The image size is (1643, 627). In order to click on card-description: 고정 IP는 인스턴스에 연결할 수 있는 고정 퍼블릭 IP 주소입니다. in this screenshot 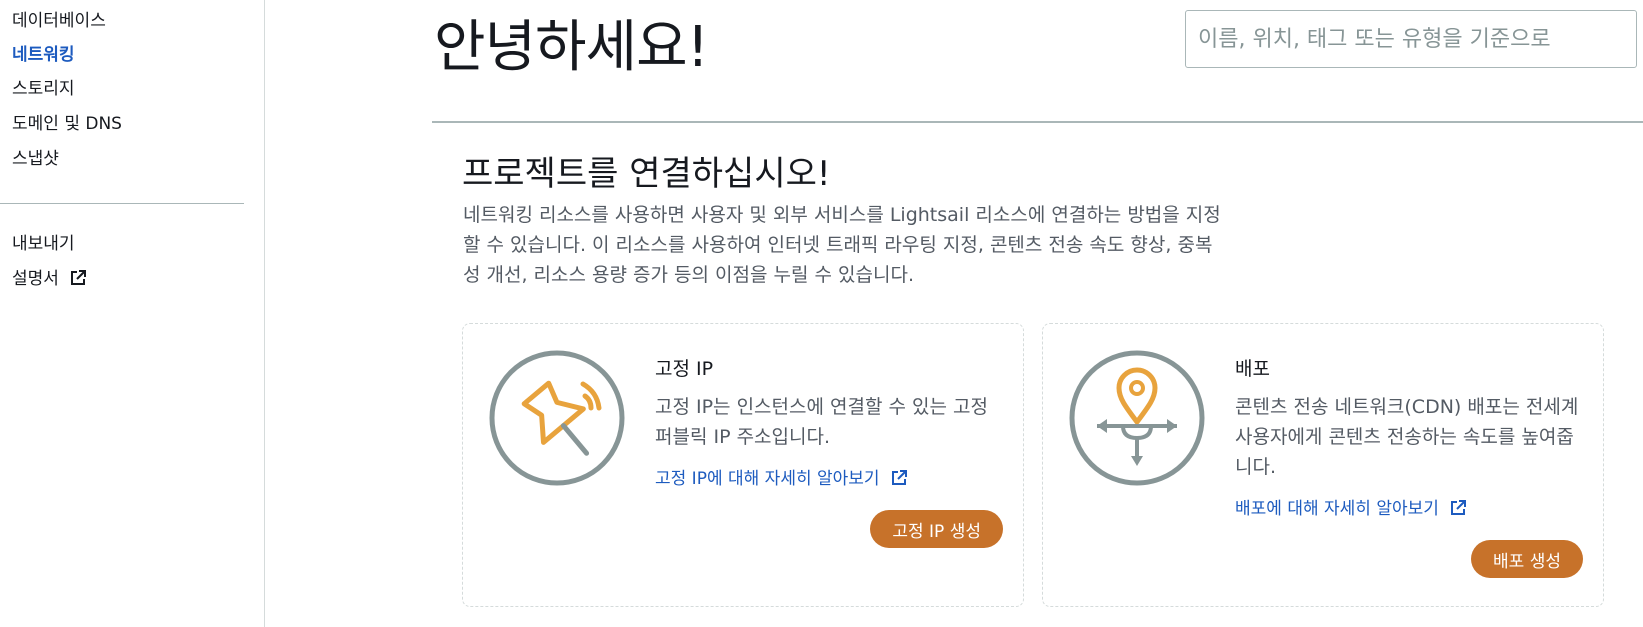, I will do `click(821, 422)`.